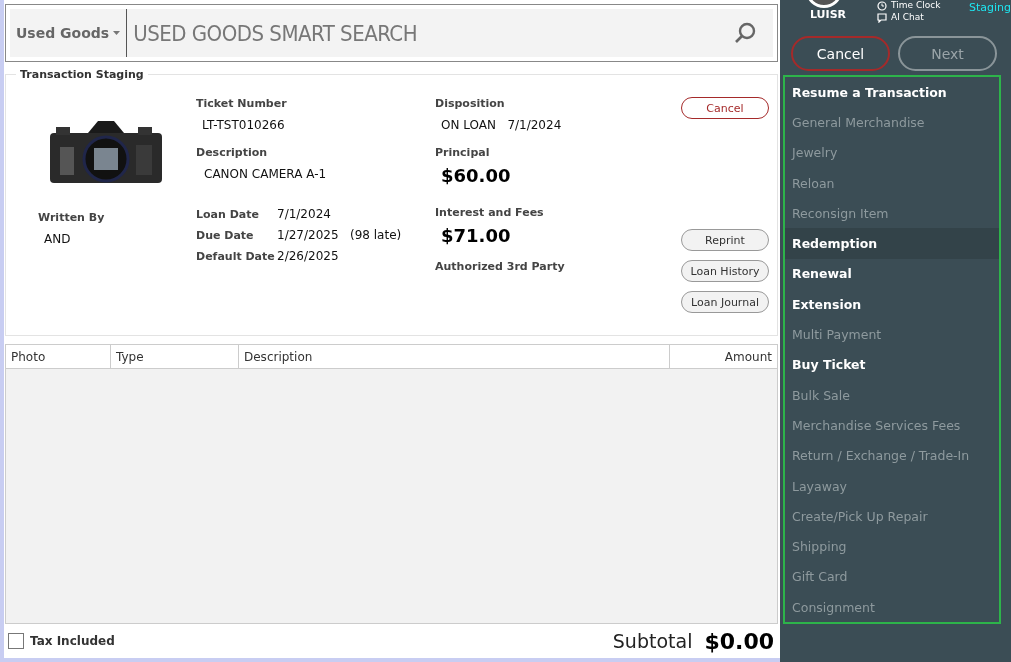  What do you see at coordinates (892, 243) in the screenshot?
I see `menu-item: Redemption` at bounding box center [892, 243].